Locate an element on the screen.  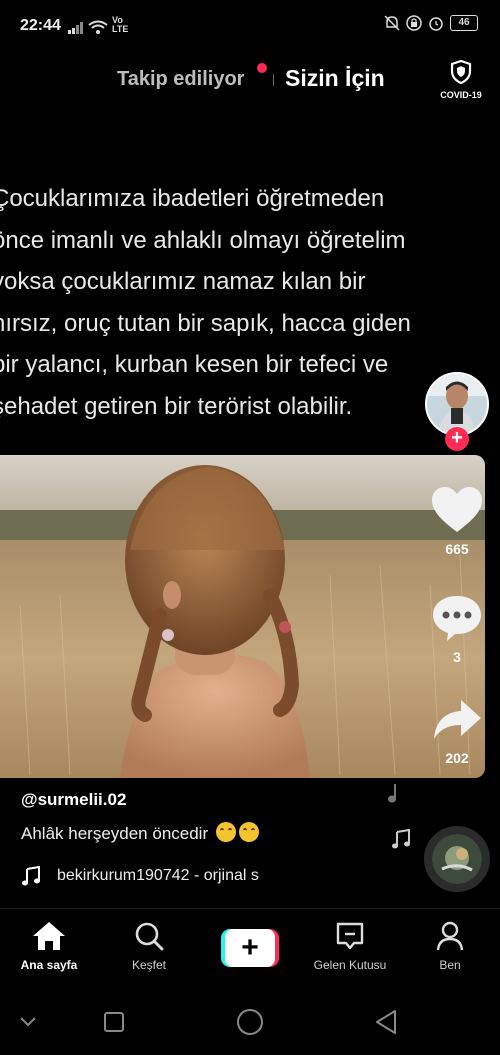
like-count: 665 is located at coordinates (457, 549).